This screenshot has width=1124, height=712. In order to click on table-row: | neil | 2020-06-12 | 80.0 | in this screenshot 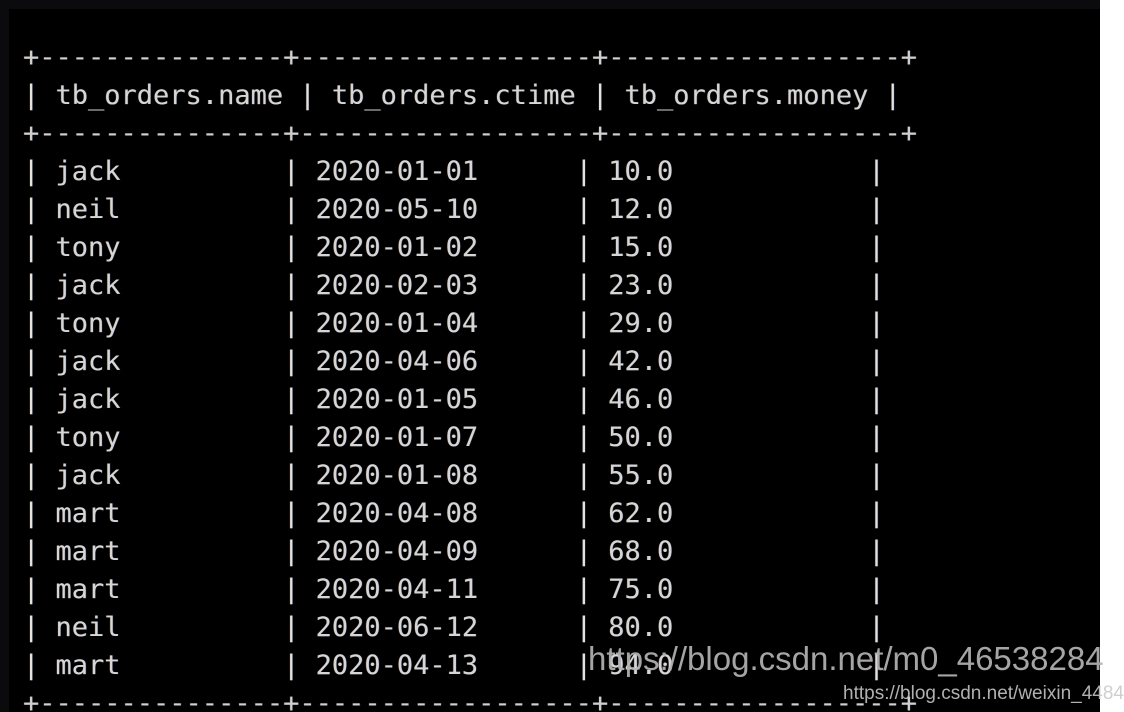, I will do `click(470, 628)`.